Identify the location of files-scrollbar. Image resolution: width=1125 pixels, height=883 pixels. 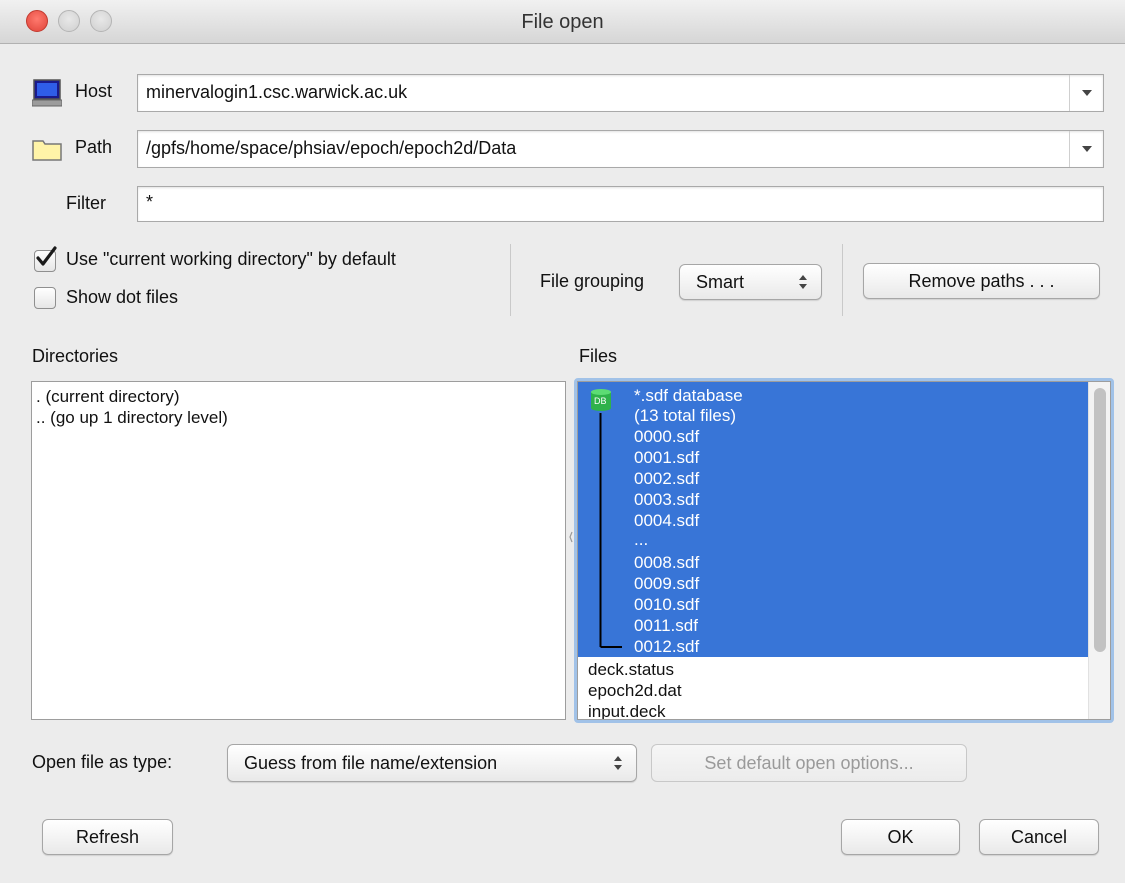
(1099, 550).